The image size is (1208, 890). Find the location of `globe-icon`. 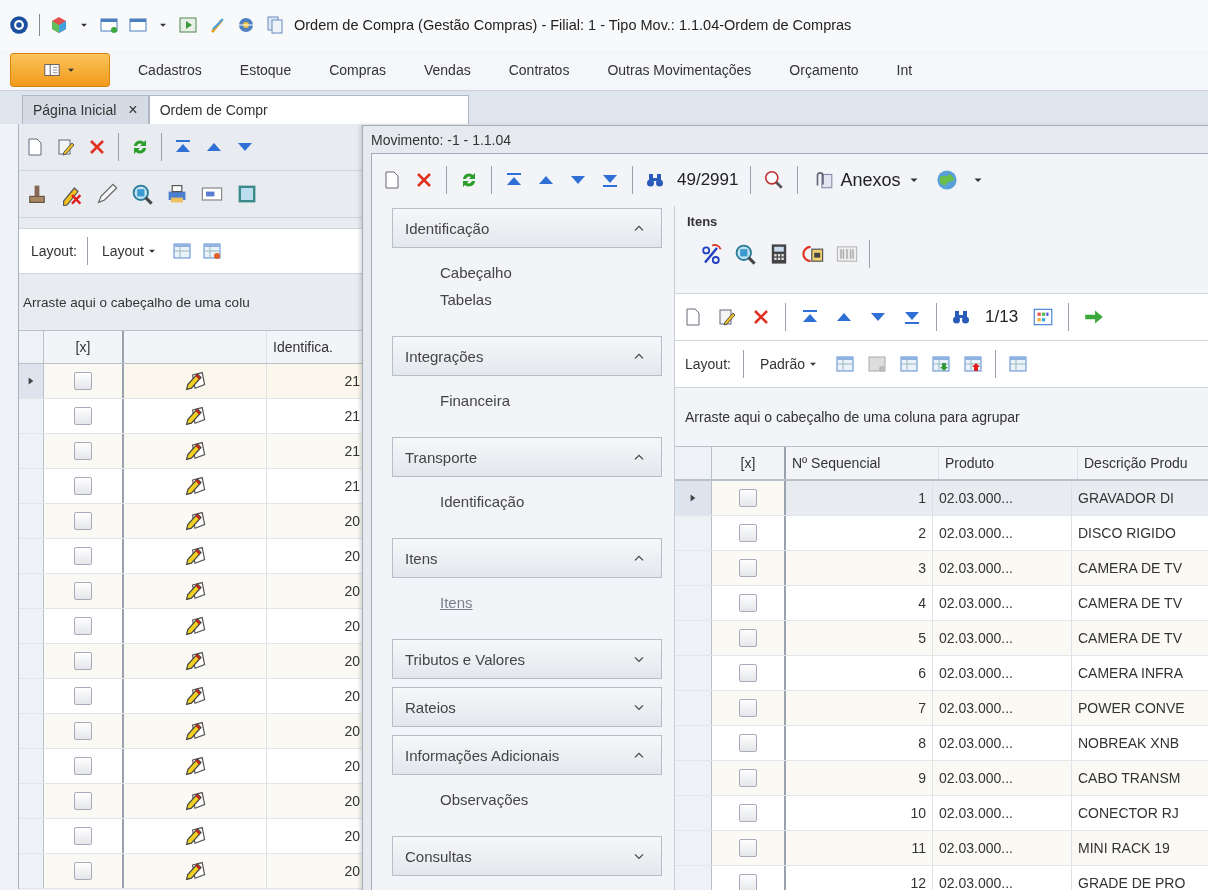

globe-icon is located at coordinates (946, 180).